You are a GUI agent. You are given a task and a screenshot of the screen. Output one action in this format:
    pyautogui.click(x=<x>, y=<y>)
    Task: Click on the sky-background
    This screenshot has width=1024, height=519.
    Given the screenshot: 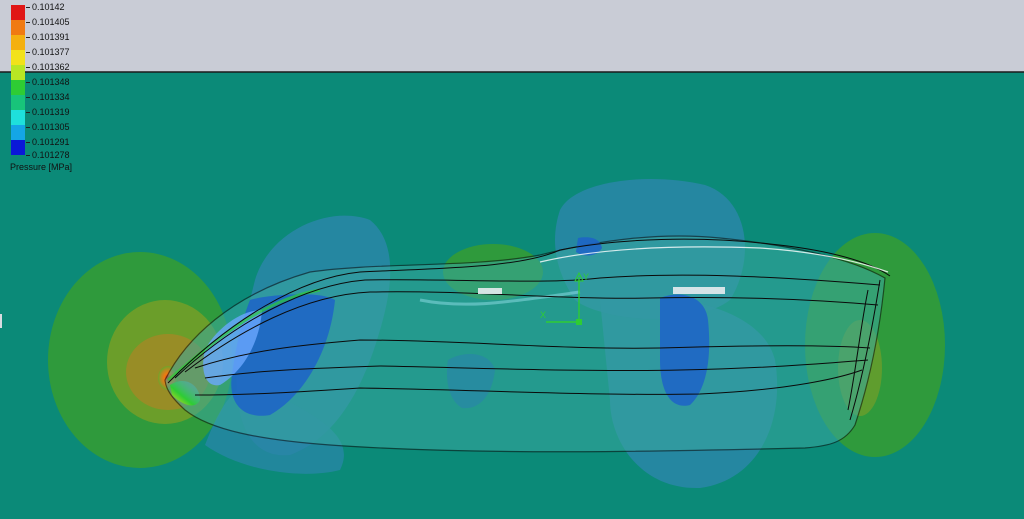 What is the action you would take?
    pyautogui.click(x=512, y=36)
    